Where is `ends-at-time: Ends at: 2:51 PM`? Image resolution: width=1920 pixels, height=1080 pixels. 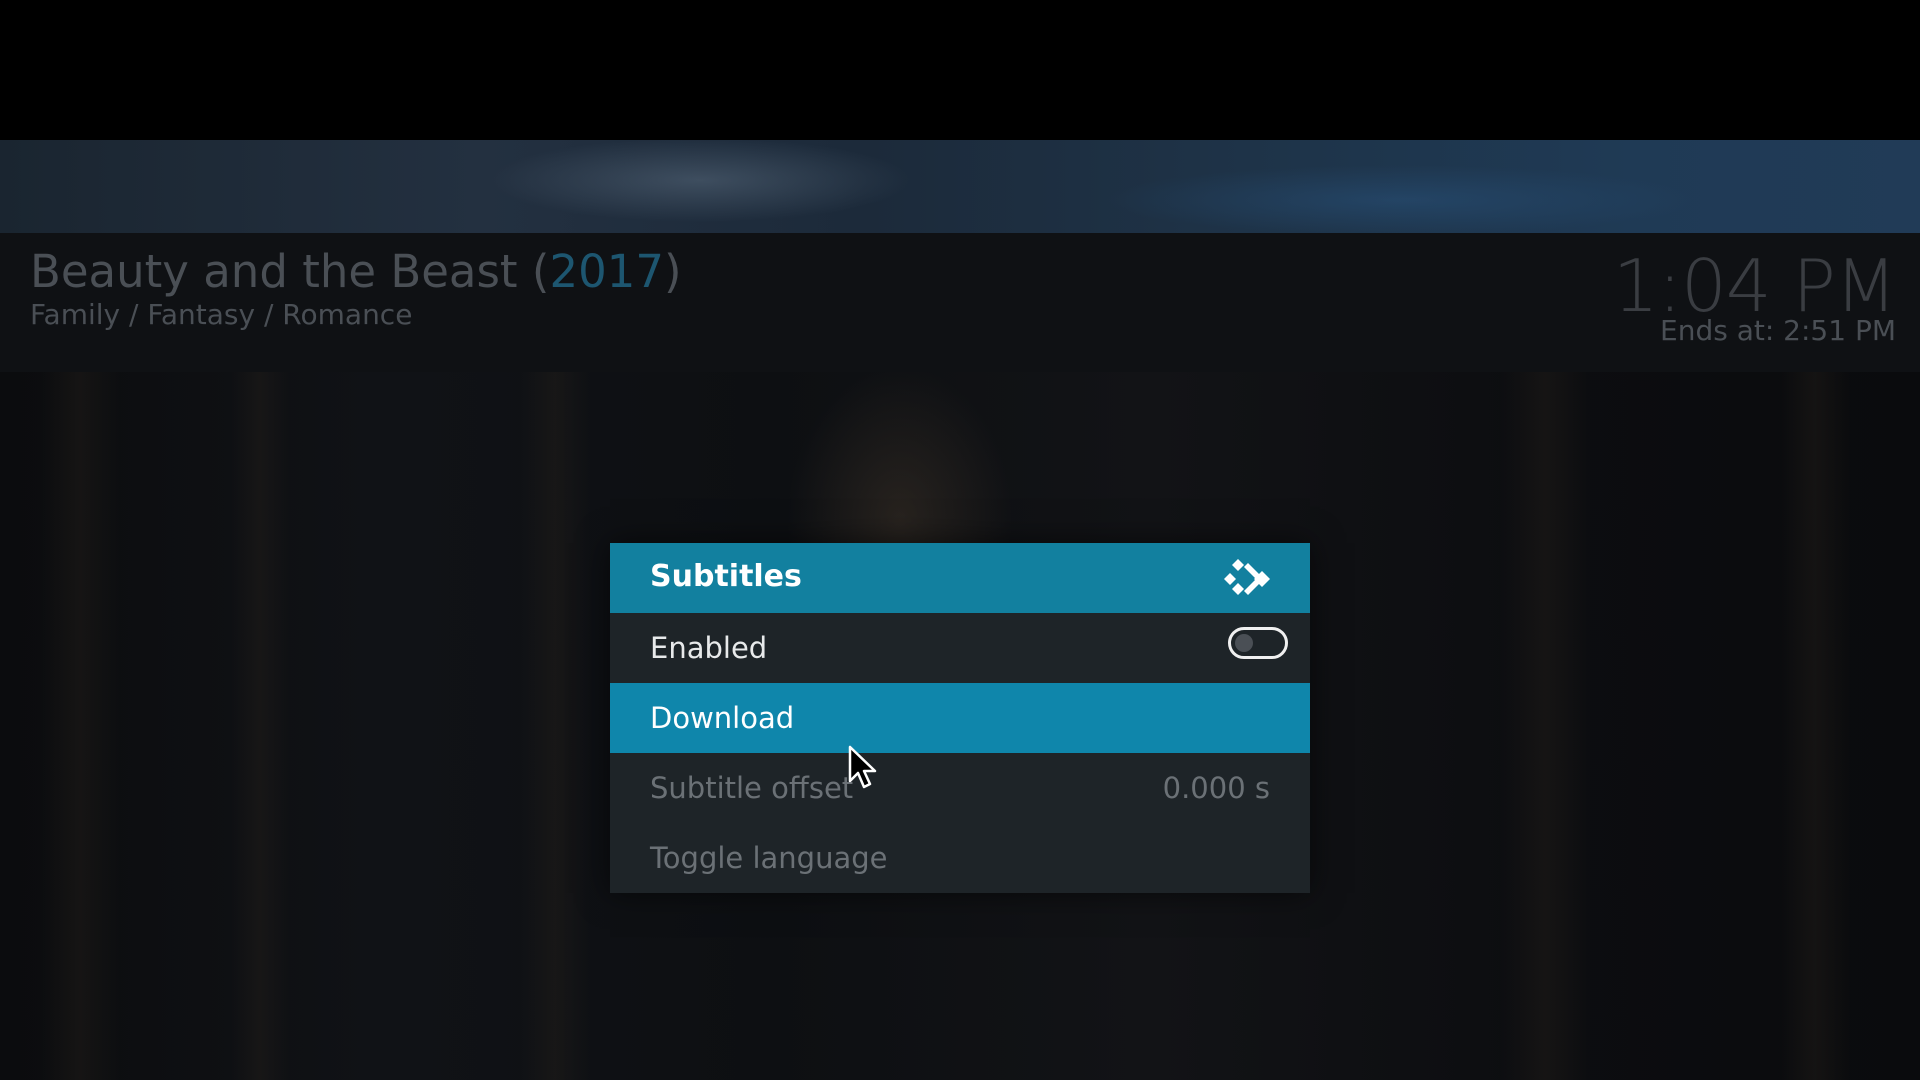
ends-at-time: Ends at: 2:51 PM is located at coordinates (1778, 330).